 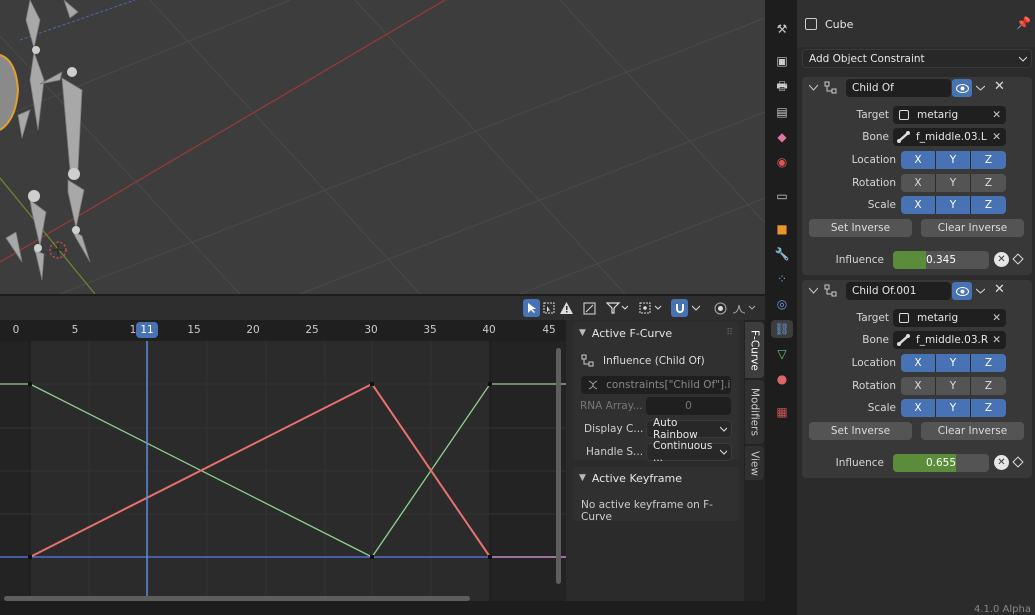 What do you see at coordinates (782, 29) in the screenshot?
I see `tool-icon: ⚒` at bounding box center [782, 29].